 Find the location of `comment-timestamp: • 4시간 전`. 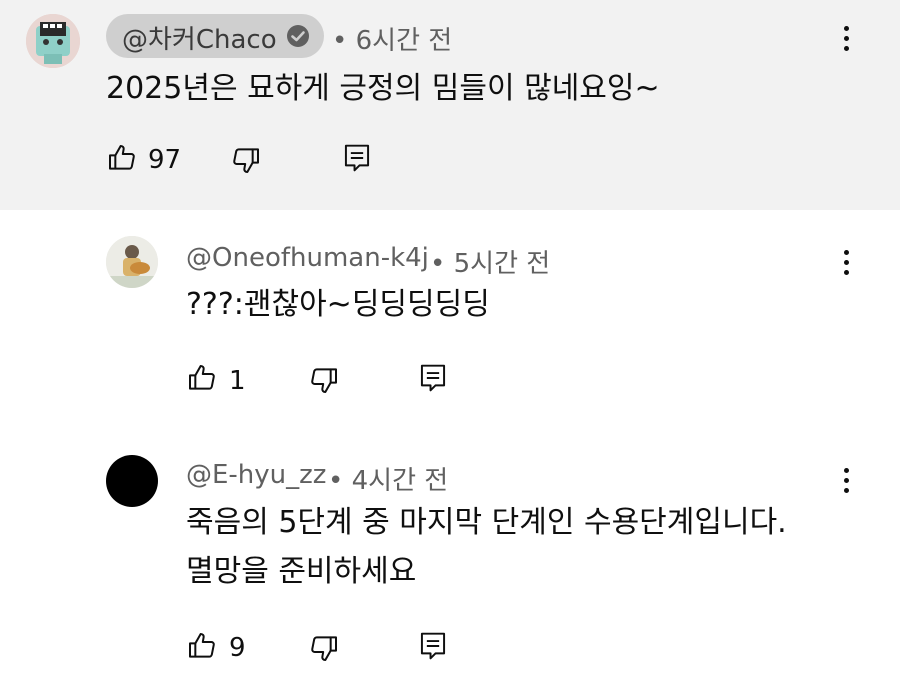

comment-timestamp: • 4시간 전 is located at coordinates (388, 478).